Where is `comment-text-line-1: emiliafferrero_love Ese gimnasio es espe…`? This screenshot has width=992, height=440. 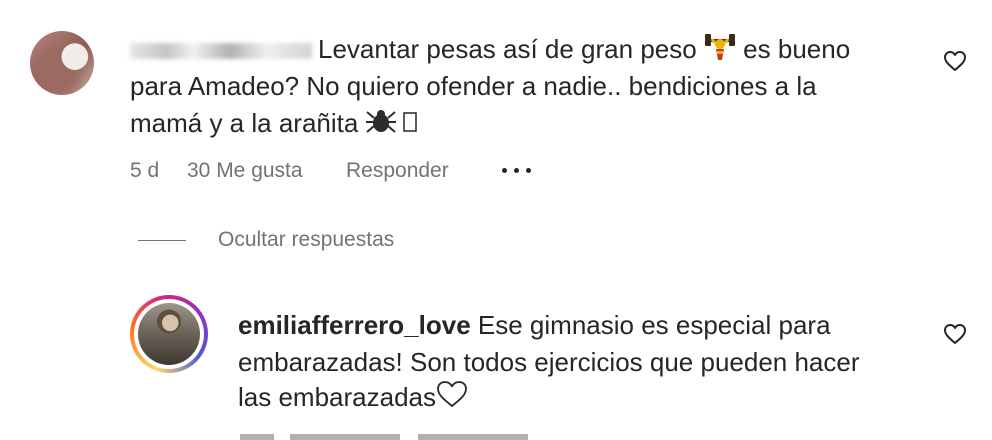
comment-text-line-1: emiliafferrero_love Ese gimnasio es espe… is located at coordinates (534, 325).